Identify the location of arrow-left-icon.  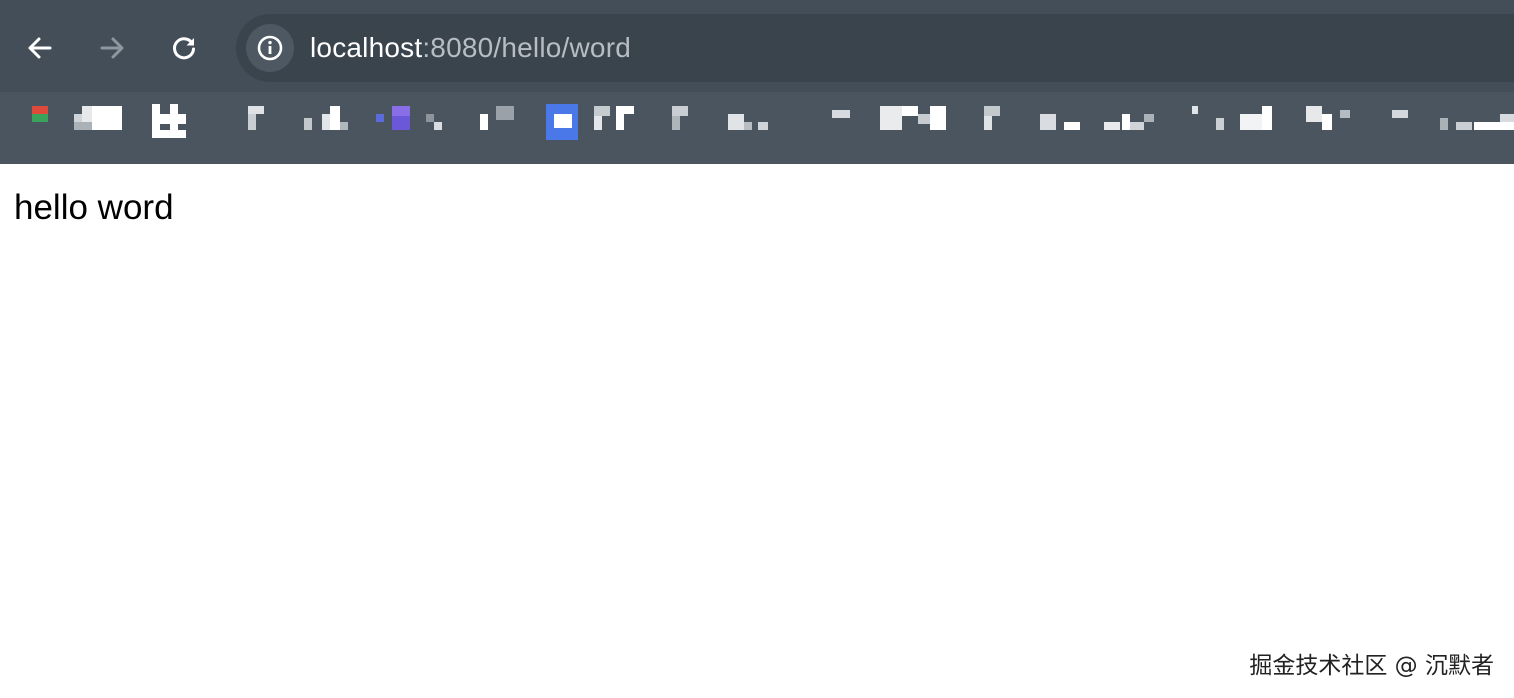
(40, 48).